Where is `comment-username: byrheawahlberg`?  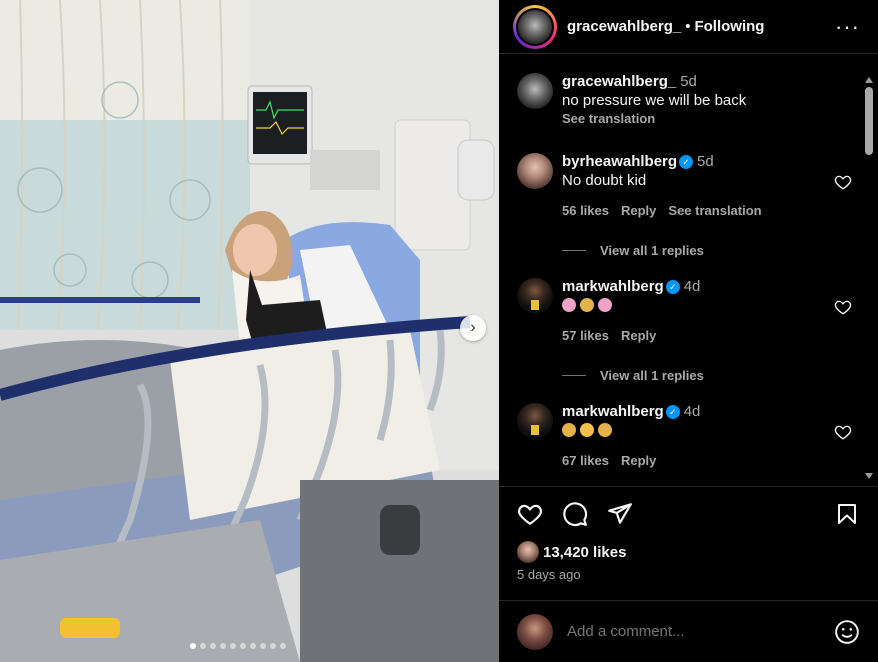 comment-username: byrheawahlberg is located at coordinates (619, 161).